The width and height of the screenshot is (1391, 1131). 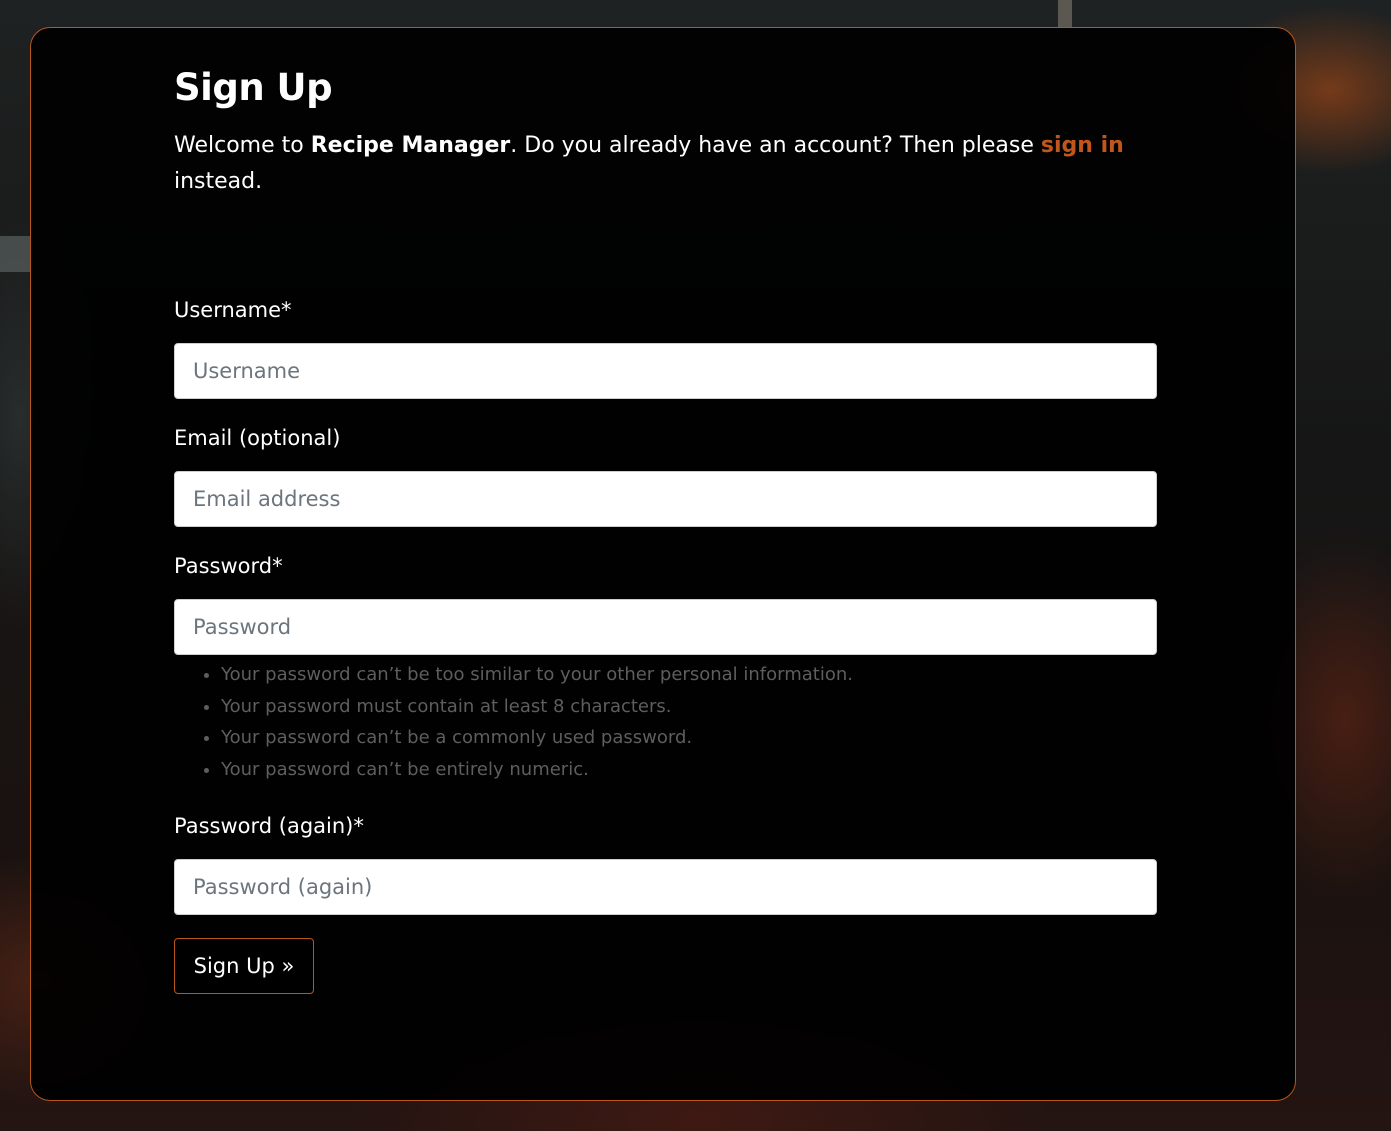 What do you see at coordinates (244, 966) in the screenshot?
I see `signup-button: Sign Up »` at bounding box center [244, 966].